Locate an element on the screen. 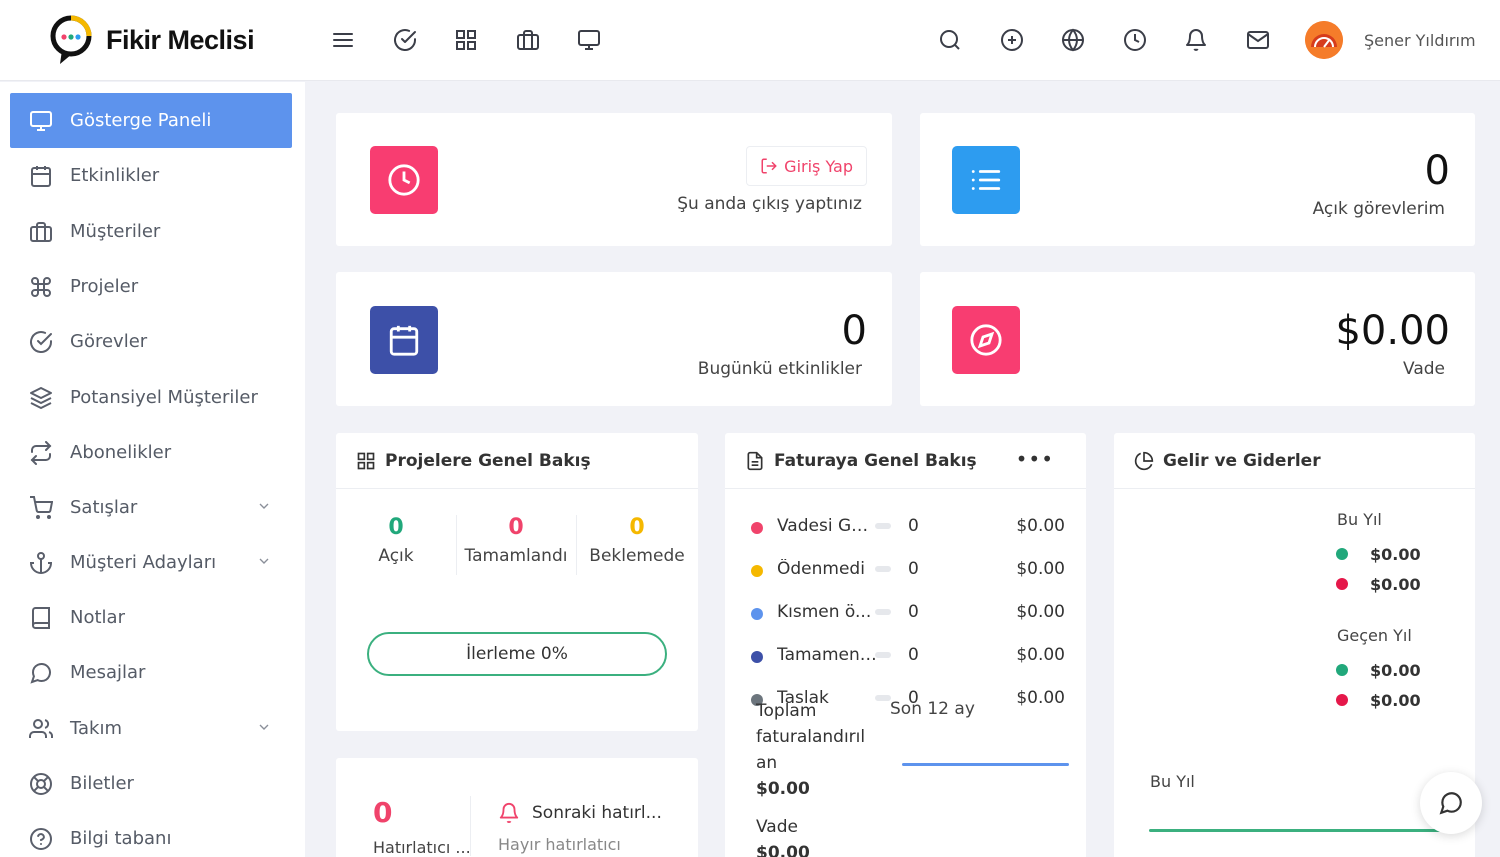  sidebar-item-events: Etkinlikler is located at coordinates (151, 175).